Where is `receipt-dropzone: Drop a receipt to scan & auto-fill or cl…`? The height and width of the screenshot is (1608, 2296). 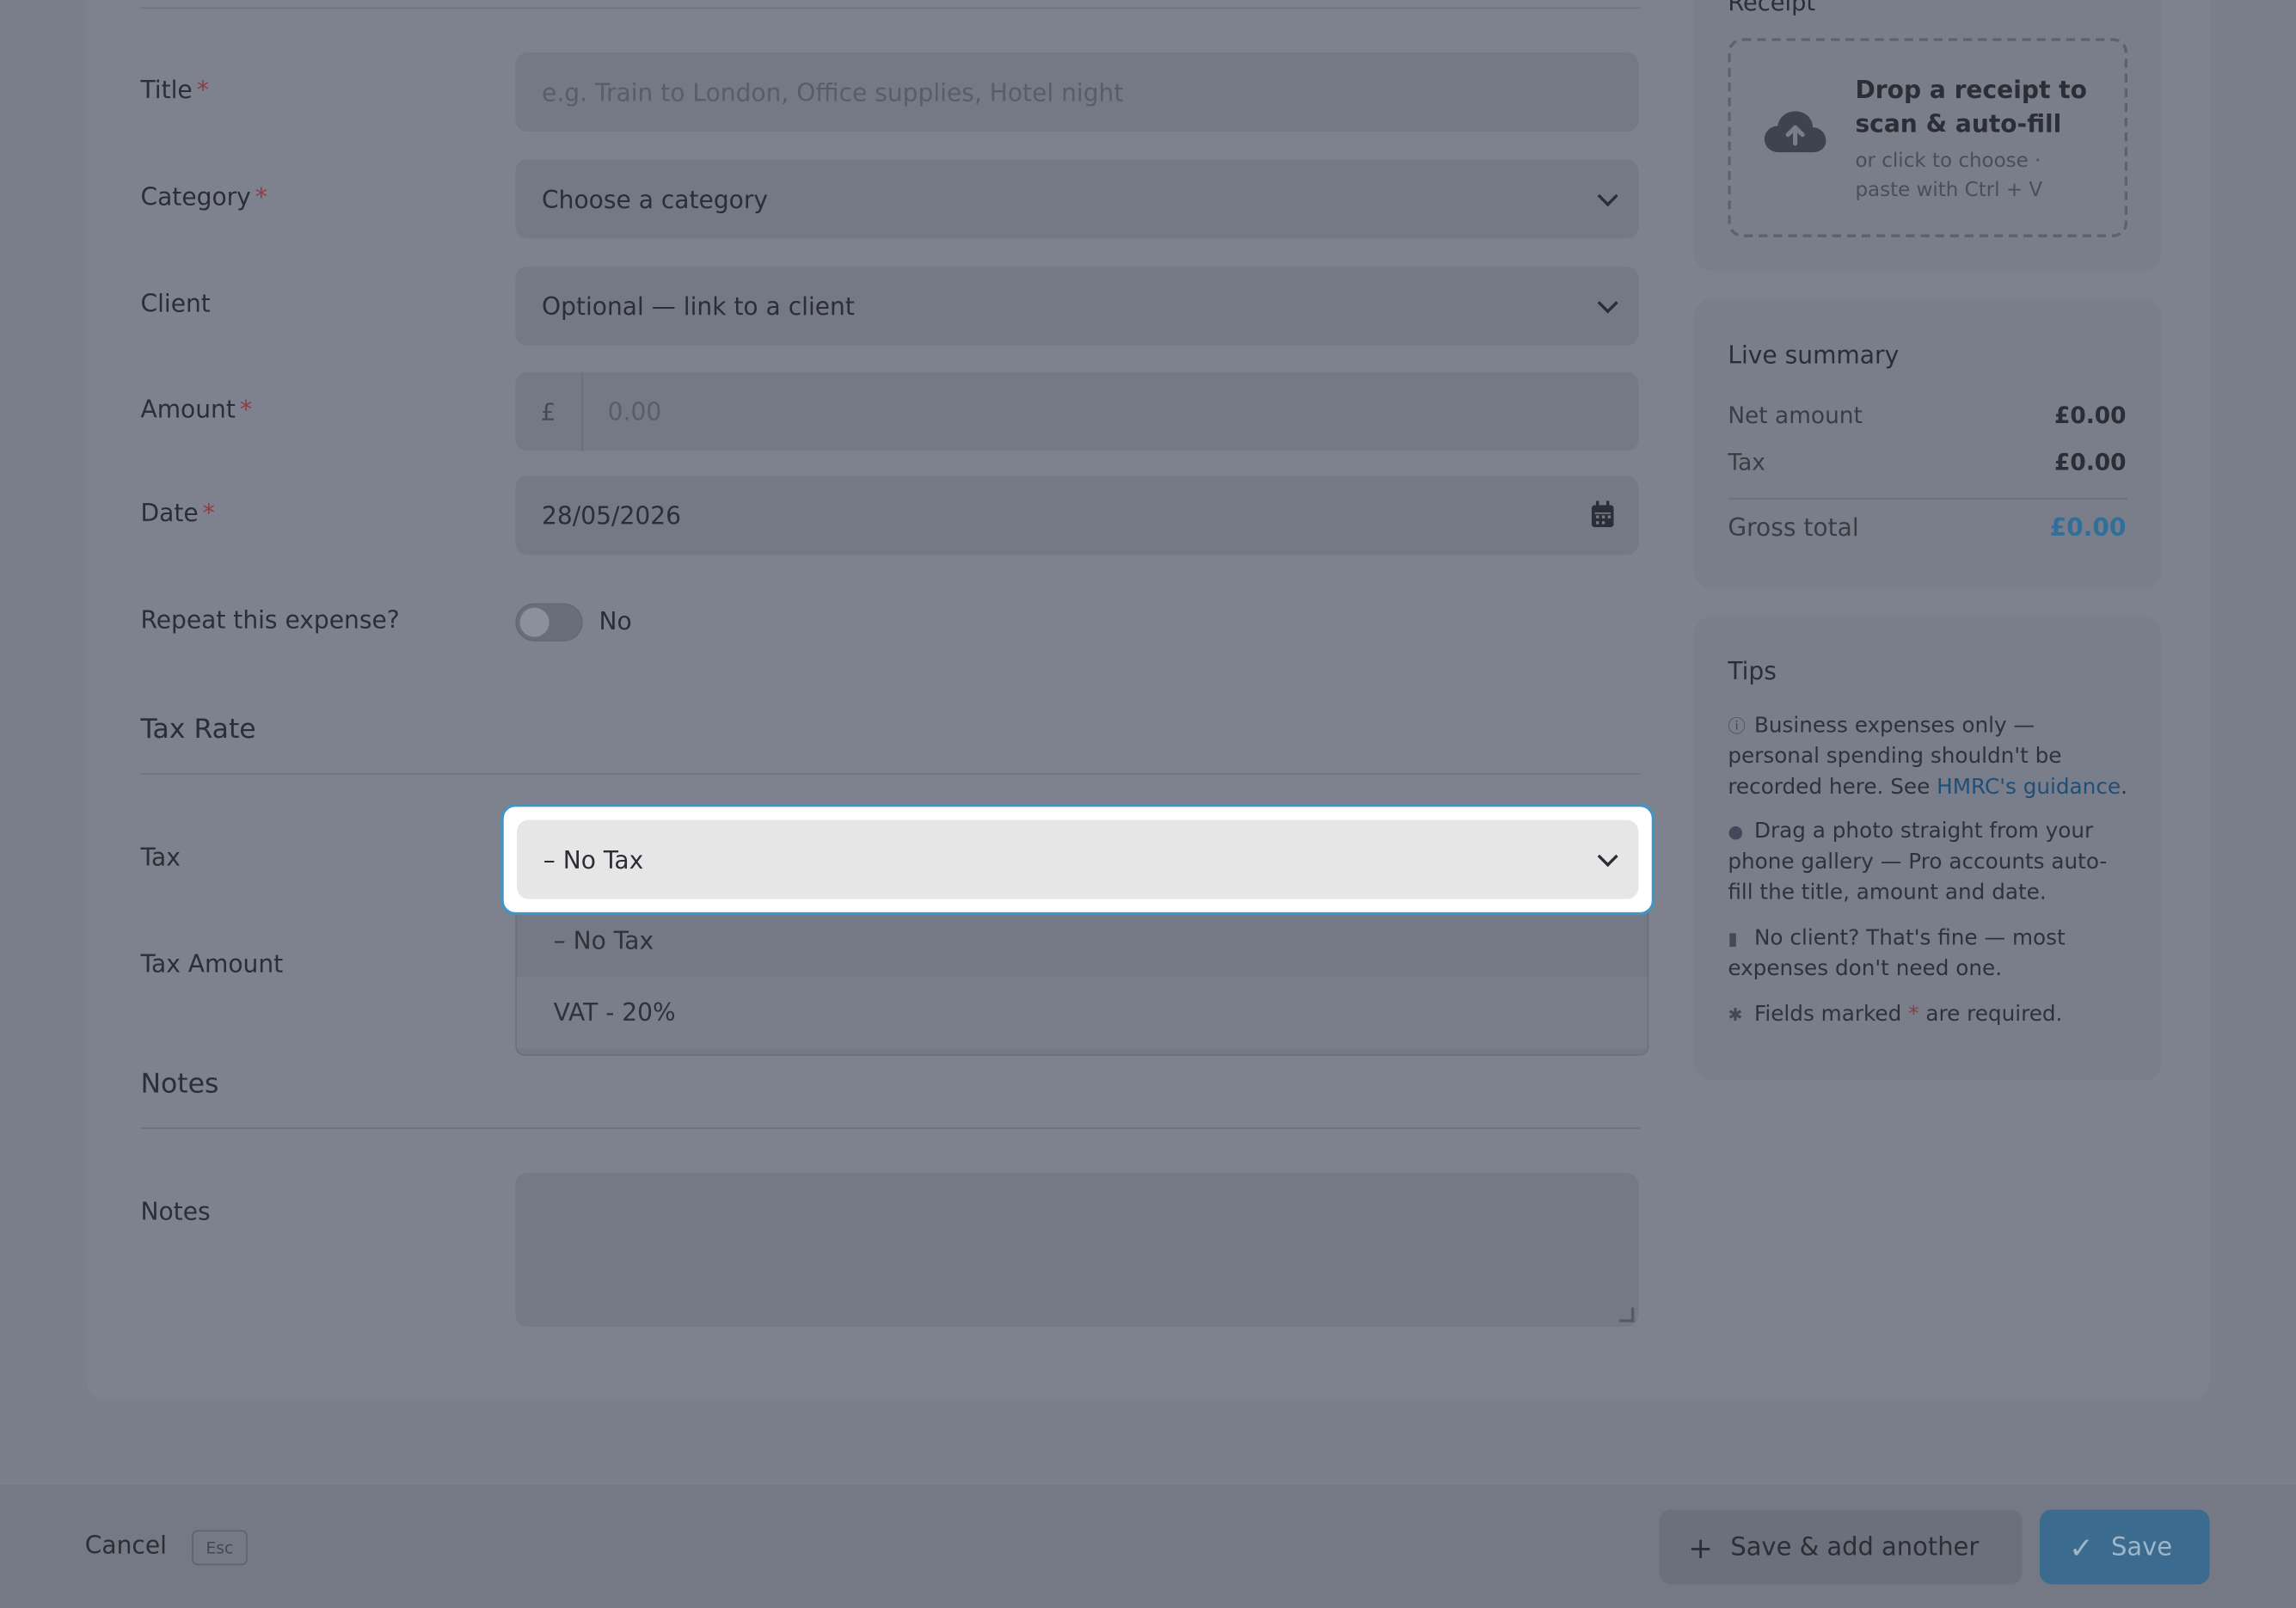
receipt-dropzone: Drop a receipt to scan & auto-fill or cl… is located at coordinates (1928, 137).